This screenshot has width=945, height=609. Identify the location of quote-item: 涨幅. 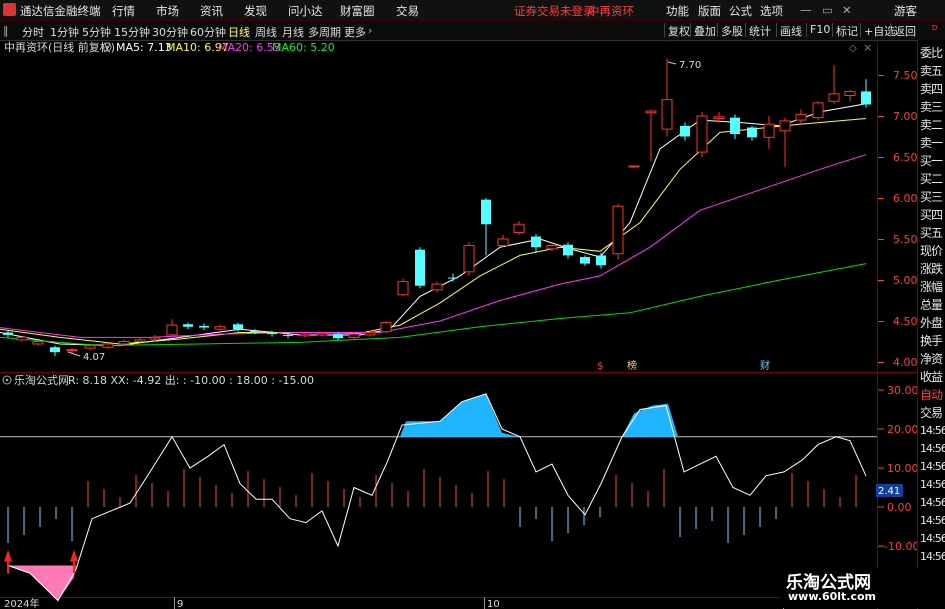
(931, 286).